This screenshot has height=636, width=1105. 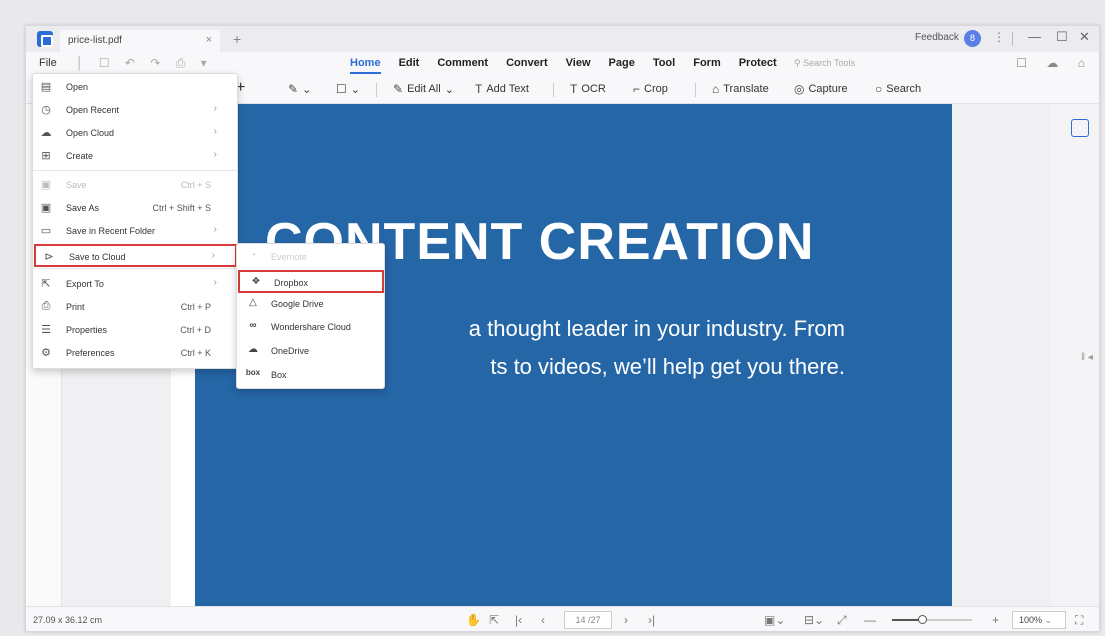 What do you see at coordinates (209, 40) in the screenshot?
I see `tab-close-icon: ×` at bounding box center [209, 40].